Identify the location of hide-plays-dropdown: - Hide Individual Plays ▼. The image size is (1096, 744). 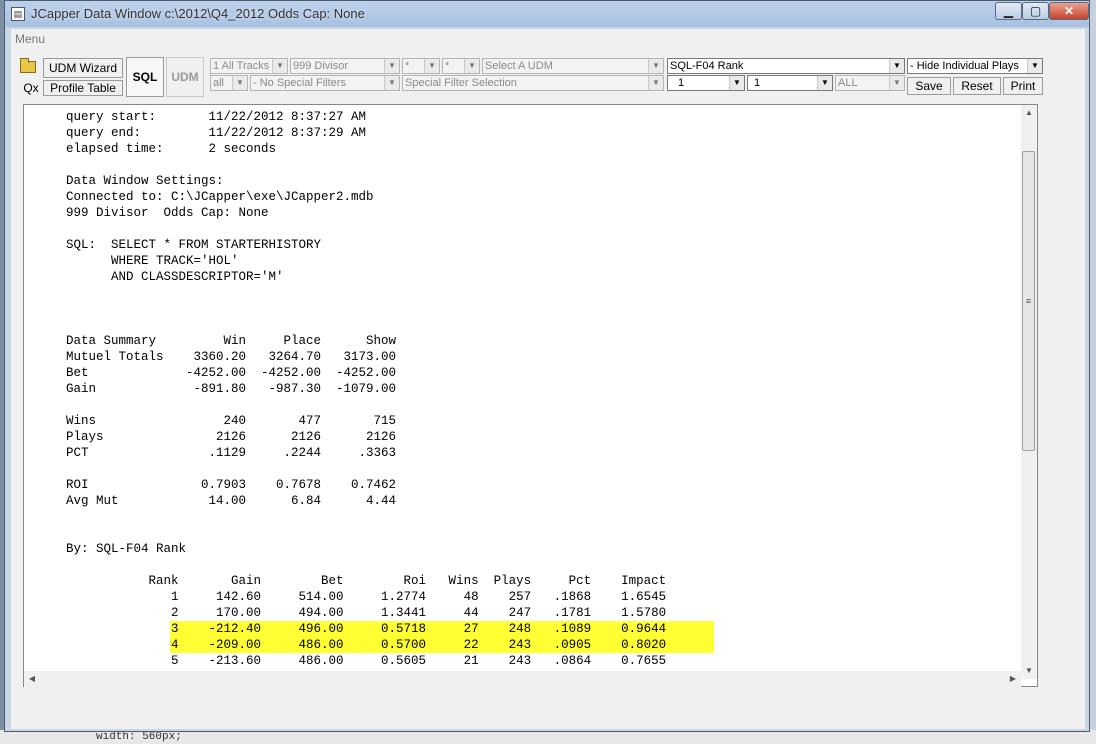
(975, 66).